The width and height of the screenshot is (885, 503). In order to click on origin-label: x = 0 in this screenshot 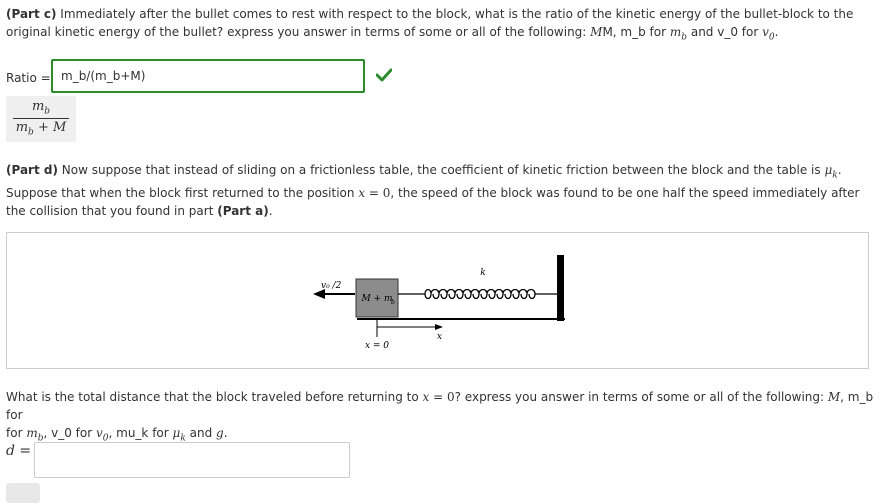, I will do `click(377, 346)`.